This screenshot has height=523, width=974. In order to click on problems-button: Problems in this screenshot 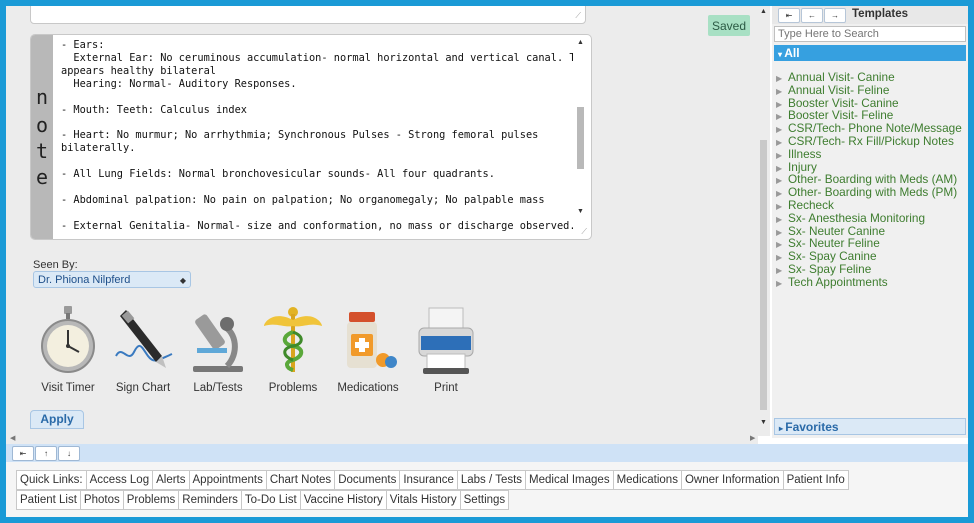, I will do `click(293, 349)`.